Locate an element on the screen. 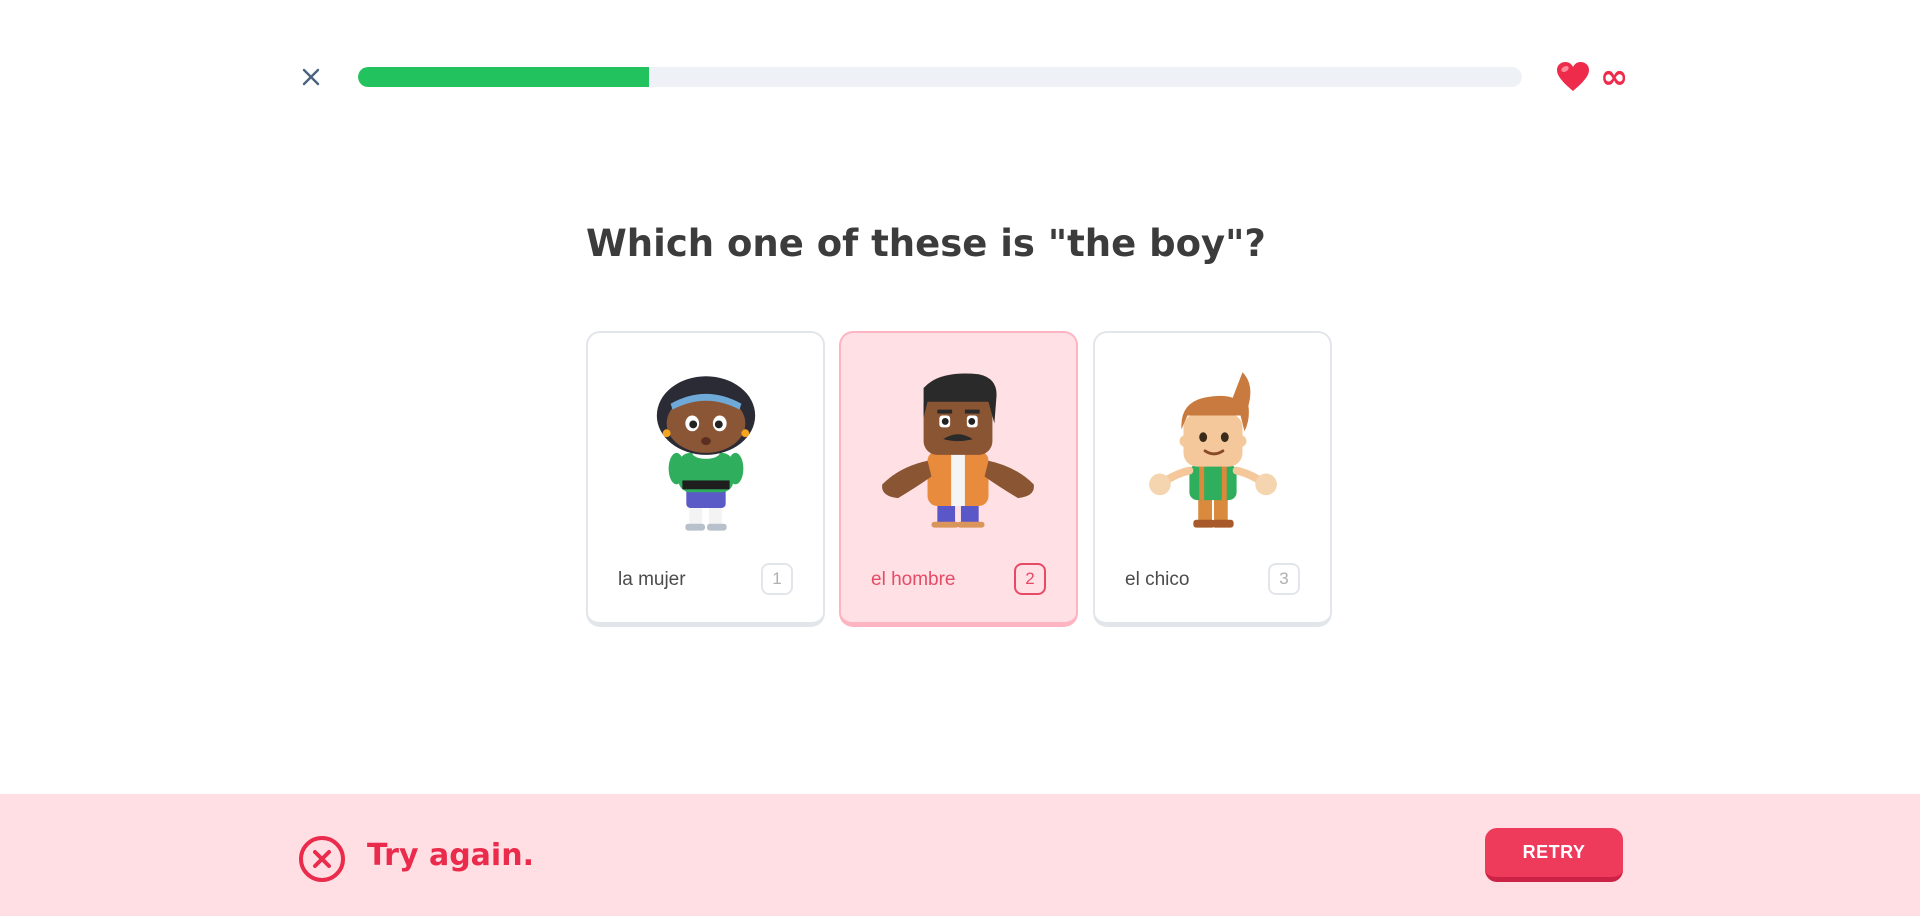  feedback-message: Try again. is located at coordinates (450, 855).